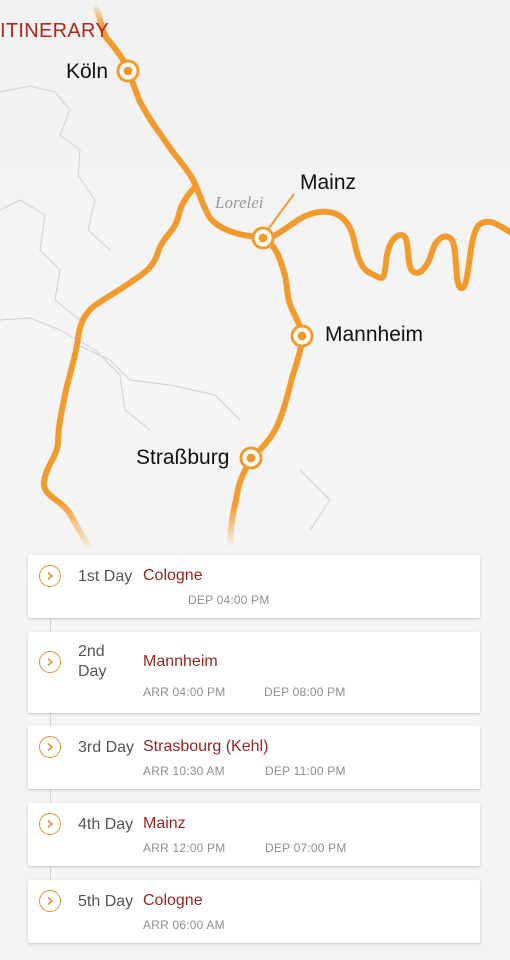 This screenshot has width=510, height=960. I want to click on port-city: Strasbourg (Kehl), so click(206, 746).